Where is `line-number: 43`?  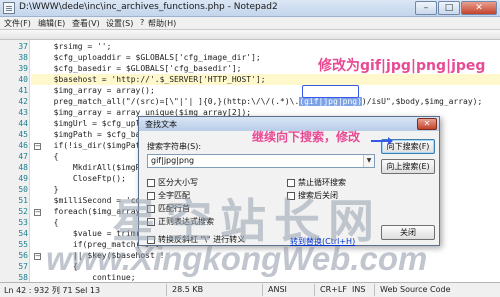
line-number: 43 is located at coordinates (23, 112).